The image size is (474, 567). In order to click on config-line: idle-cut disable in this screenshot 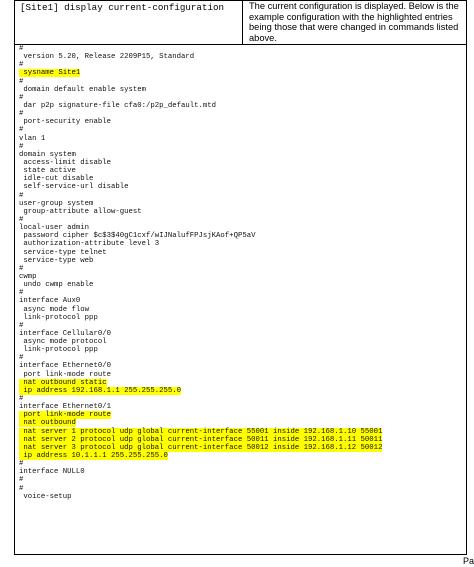, I will do `click(242, 179)`.